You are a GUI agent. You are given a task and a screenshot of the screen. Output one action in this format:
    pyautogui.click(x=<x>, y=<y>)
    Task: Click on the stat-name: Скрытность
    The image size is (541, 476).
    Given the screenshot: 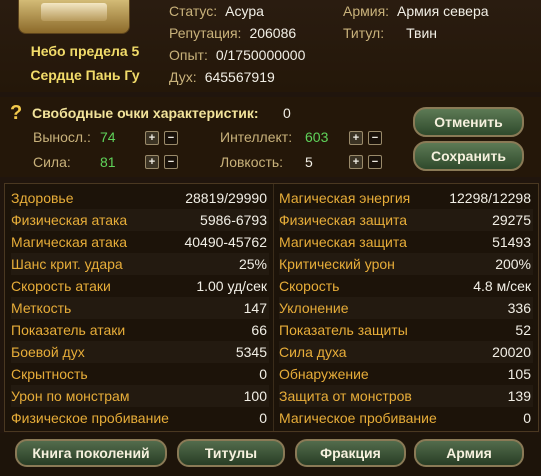 What is the action you would take?
    pyautogui.click(x=49, y=374)
    